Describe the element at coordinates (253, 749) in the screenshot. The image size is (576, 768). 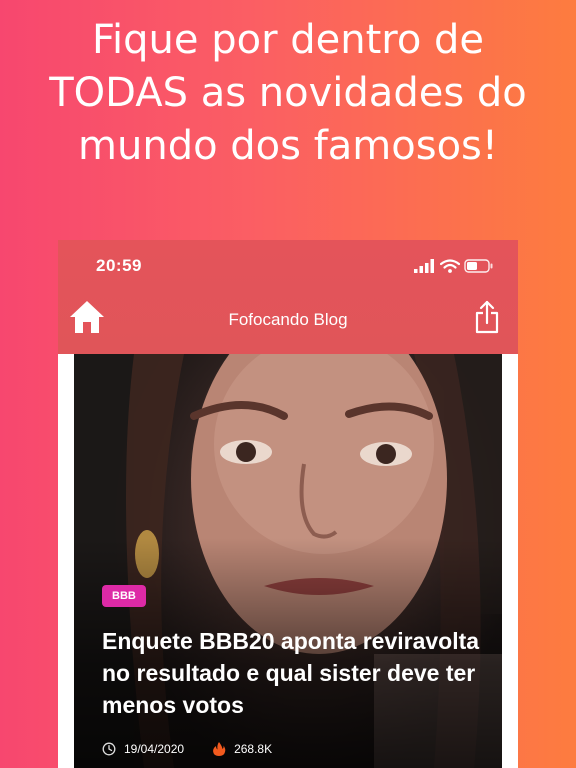
I see `article-views: 268.8K` at that location.